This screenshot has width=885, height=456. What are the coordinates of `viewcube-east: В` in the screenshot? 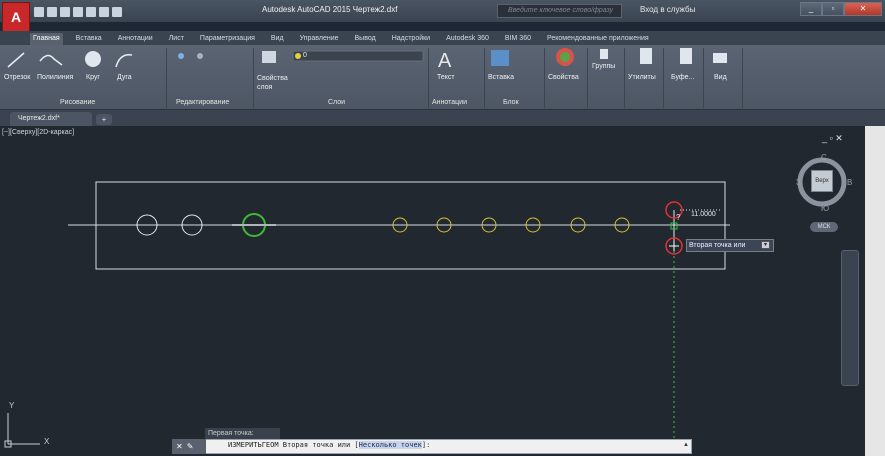 It's located at (849, 182).